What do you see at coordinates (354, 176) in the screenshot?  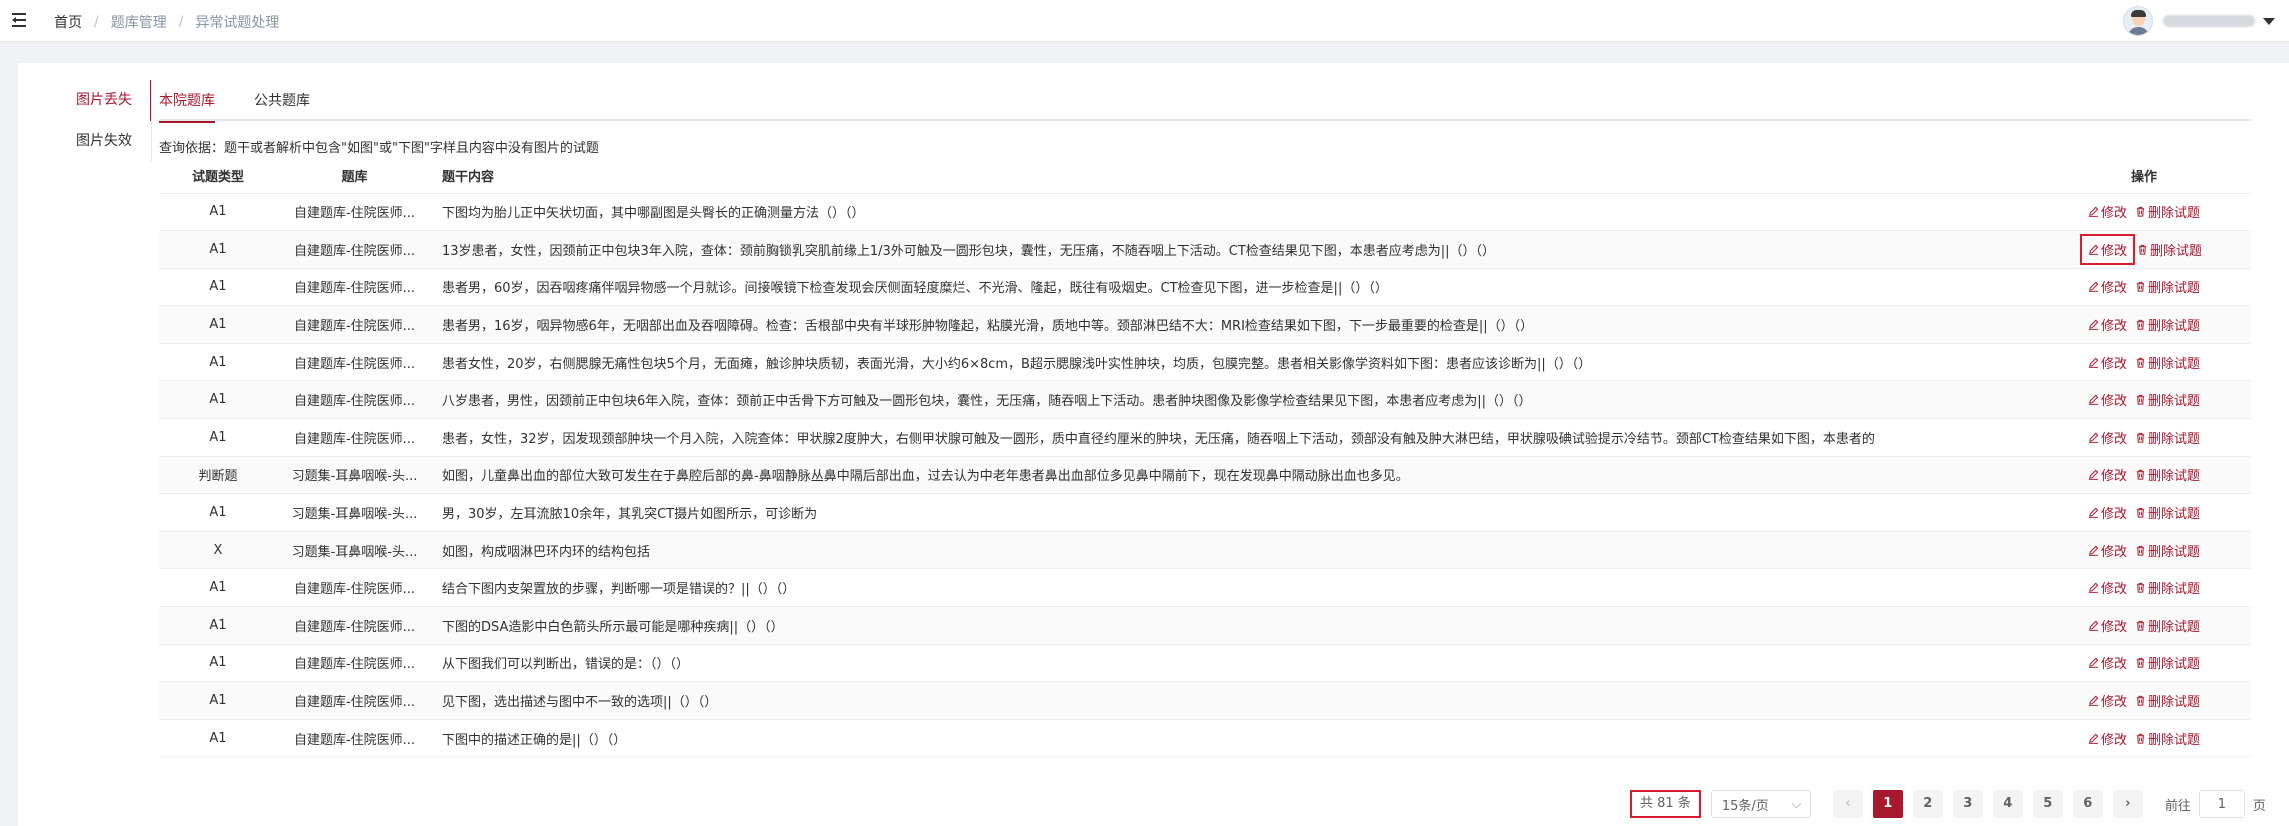 I see `header-bank: 题库` at bounding box center [354, 176].